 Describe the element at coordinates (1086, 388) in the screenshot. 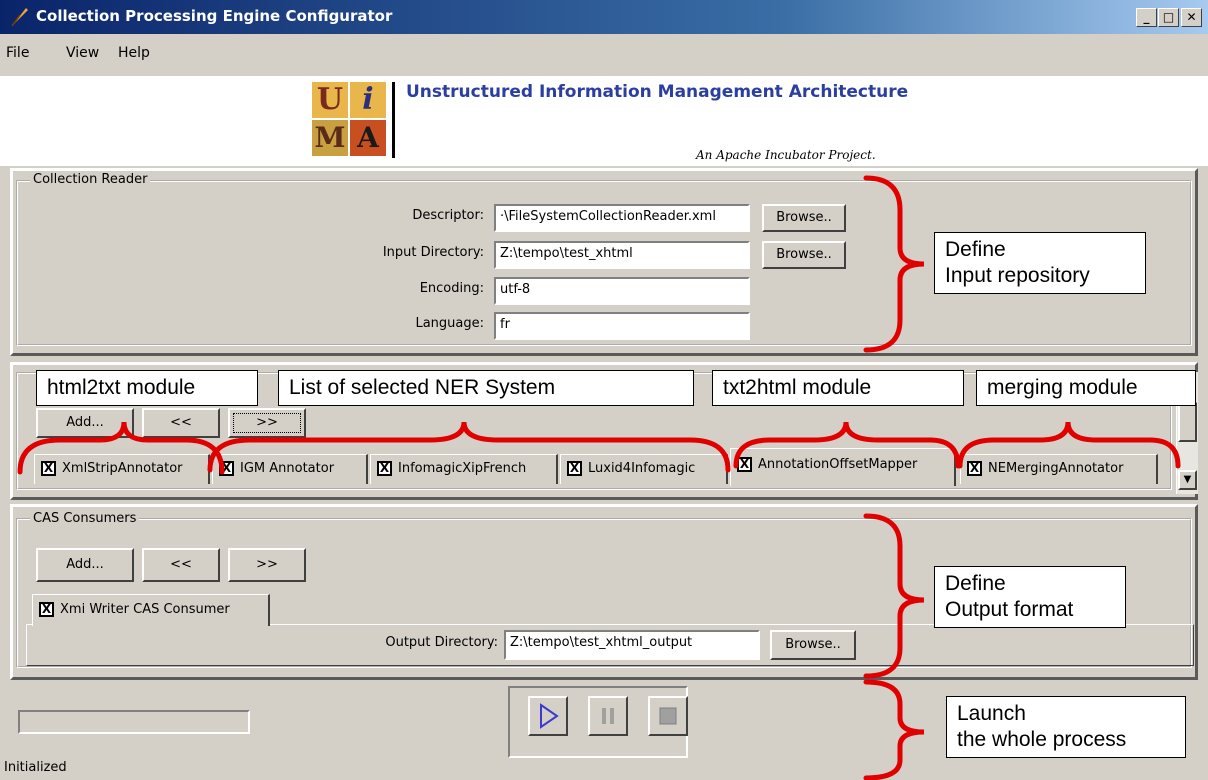

I see `callout-merging: merging module` at that location.